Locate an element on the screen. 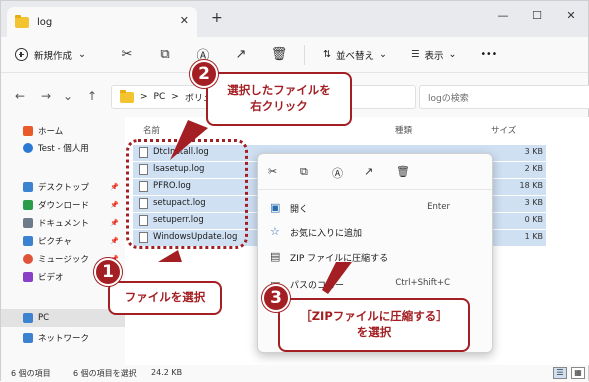 The height and width of the screenshot is (382, 589). callout-step-2-text-1: 選択したファイルを is located at coordinates (279, 90).